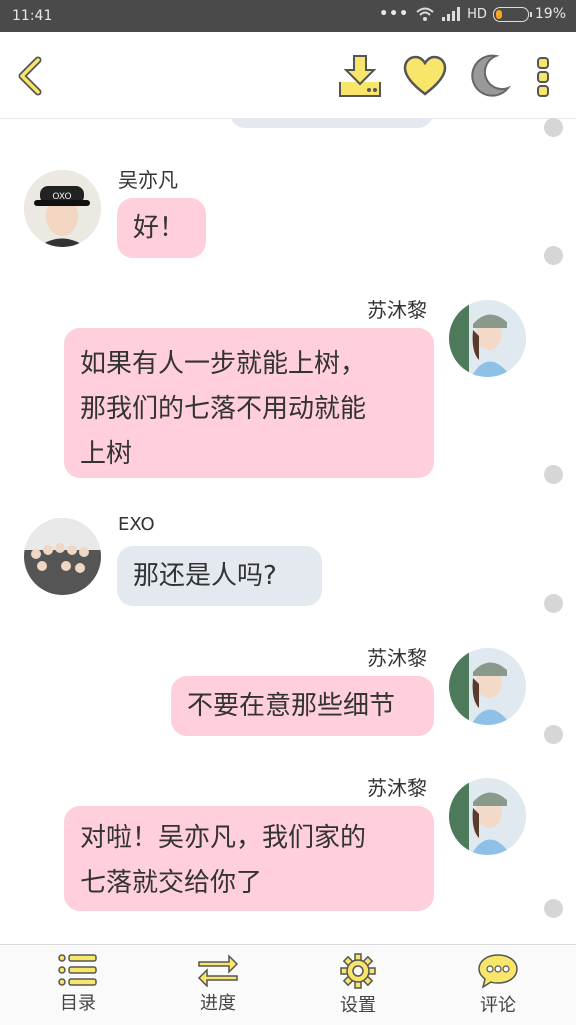 The width and height of the screenshot is (576, 1025). What do you see at coordinates (358, 1005) in the screenshot?
I see `nav-label: 设置` at bounding box center [358, 1005].